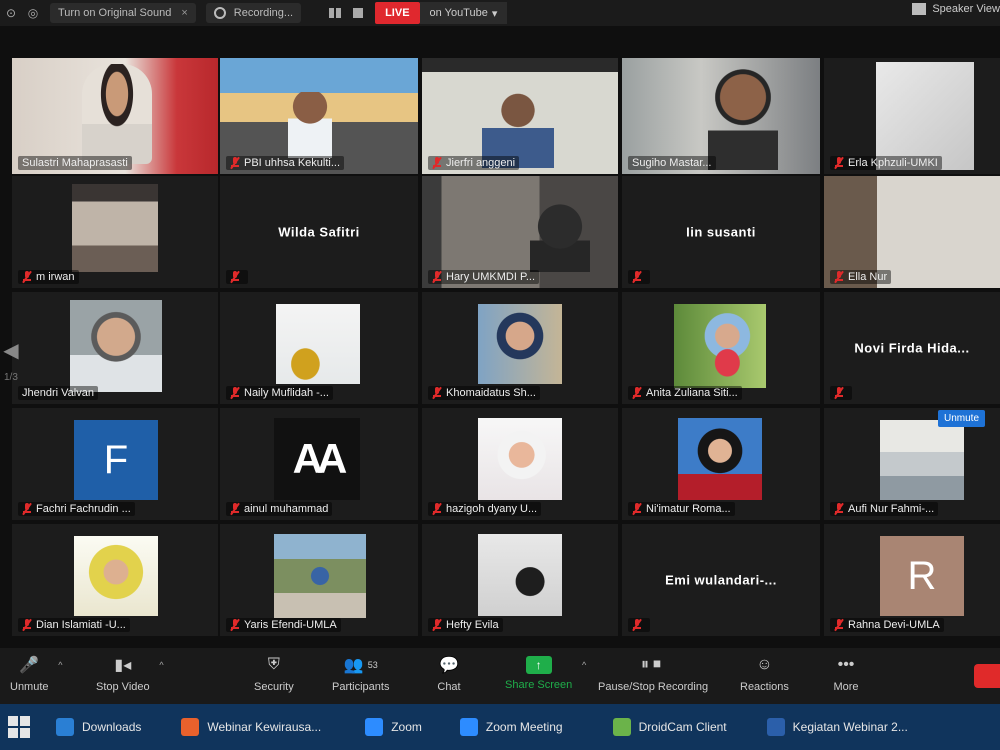 This screenshot has height=750, width=1000. What do you see at coordinates (130, 673) in the screenshot?
I see `stop-video-button: ▮◂ ^ Stop Video` at bounding box center [130, 673].